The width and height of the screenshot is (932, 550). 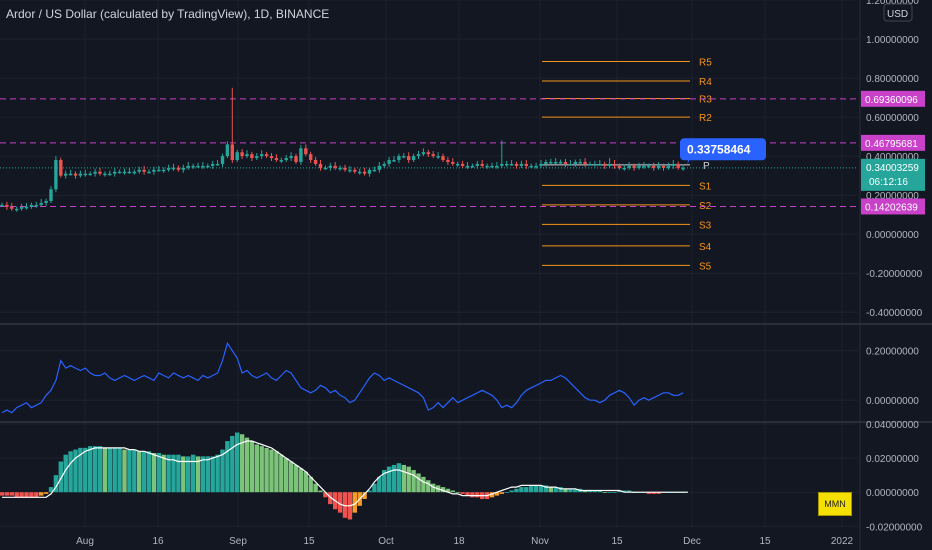 I want to click on pivot-level-label: S4, so click(x=705, y=247).